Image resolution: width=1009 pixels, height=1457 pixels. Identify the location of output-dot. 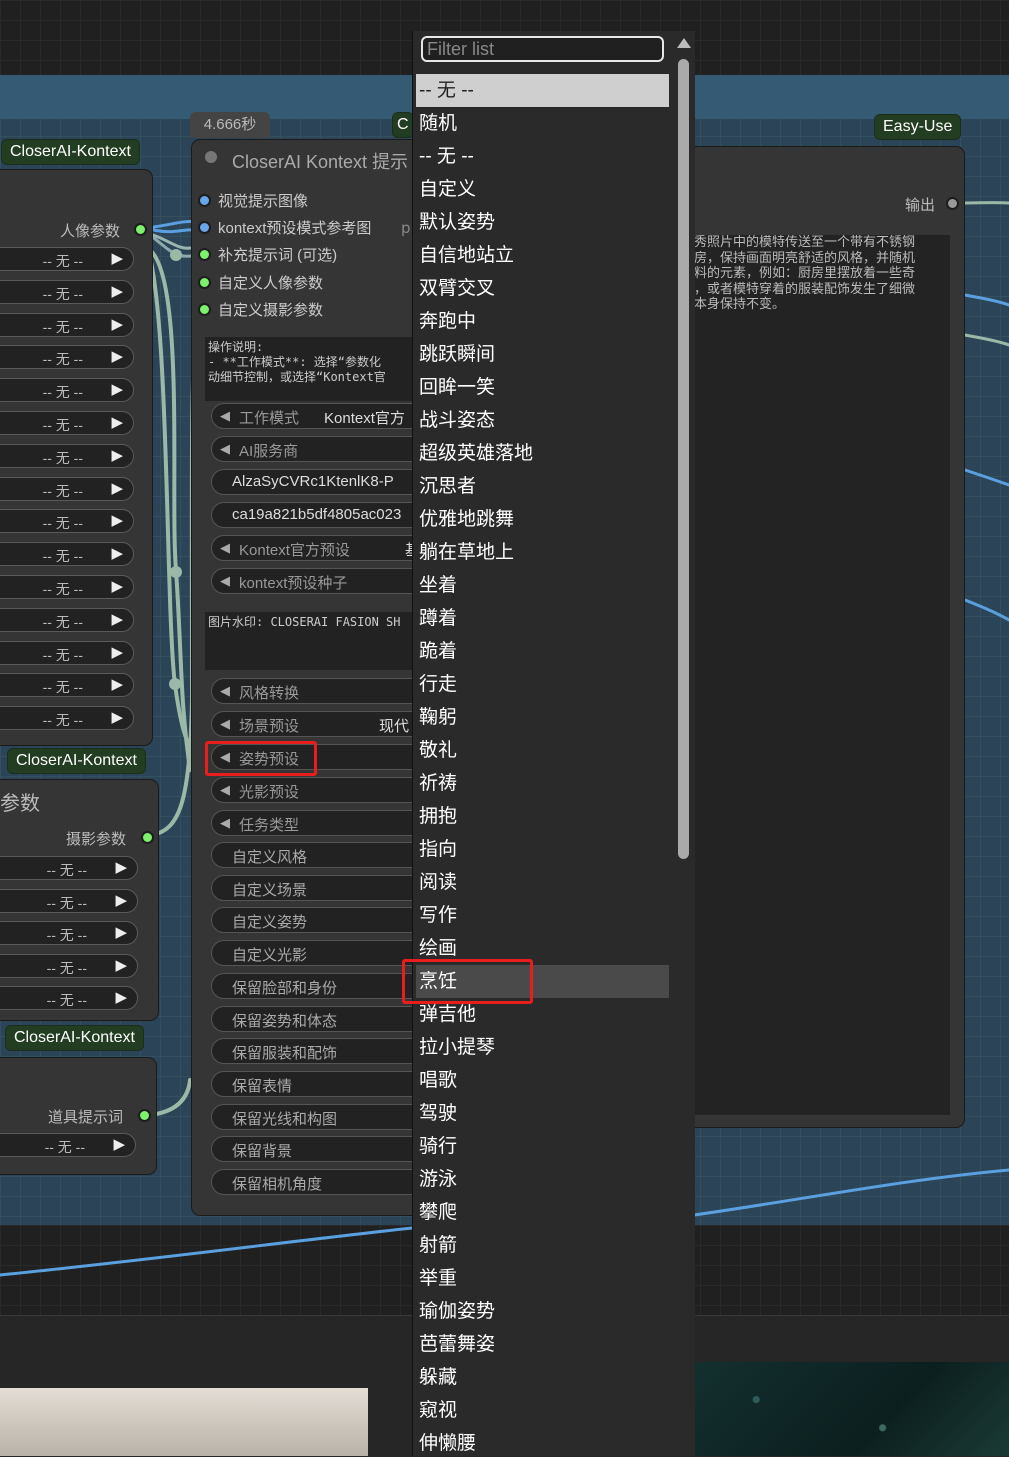
(952, 203).